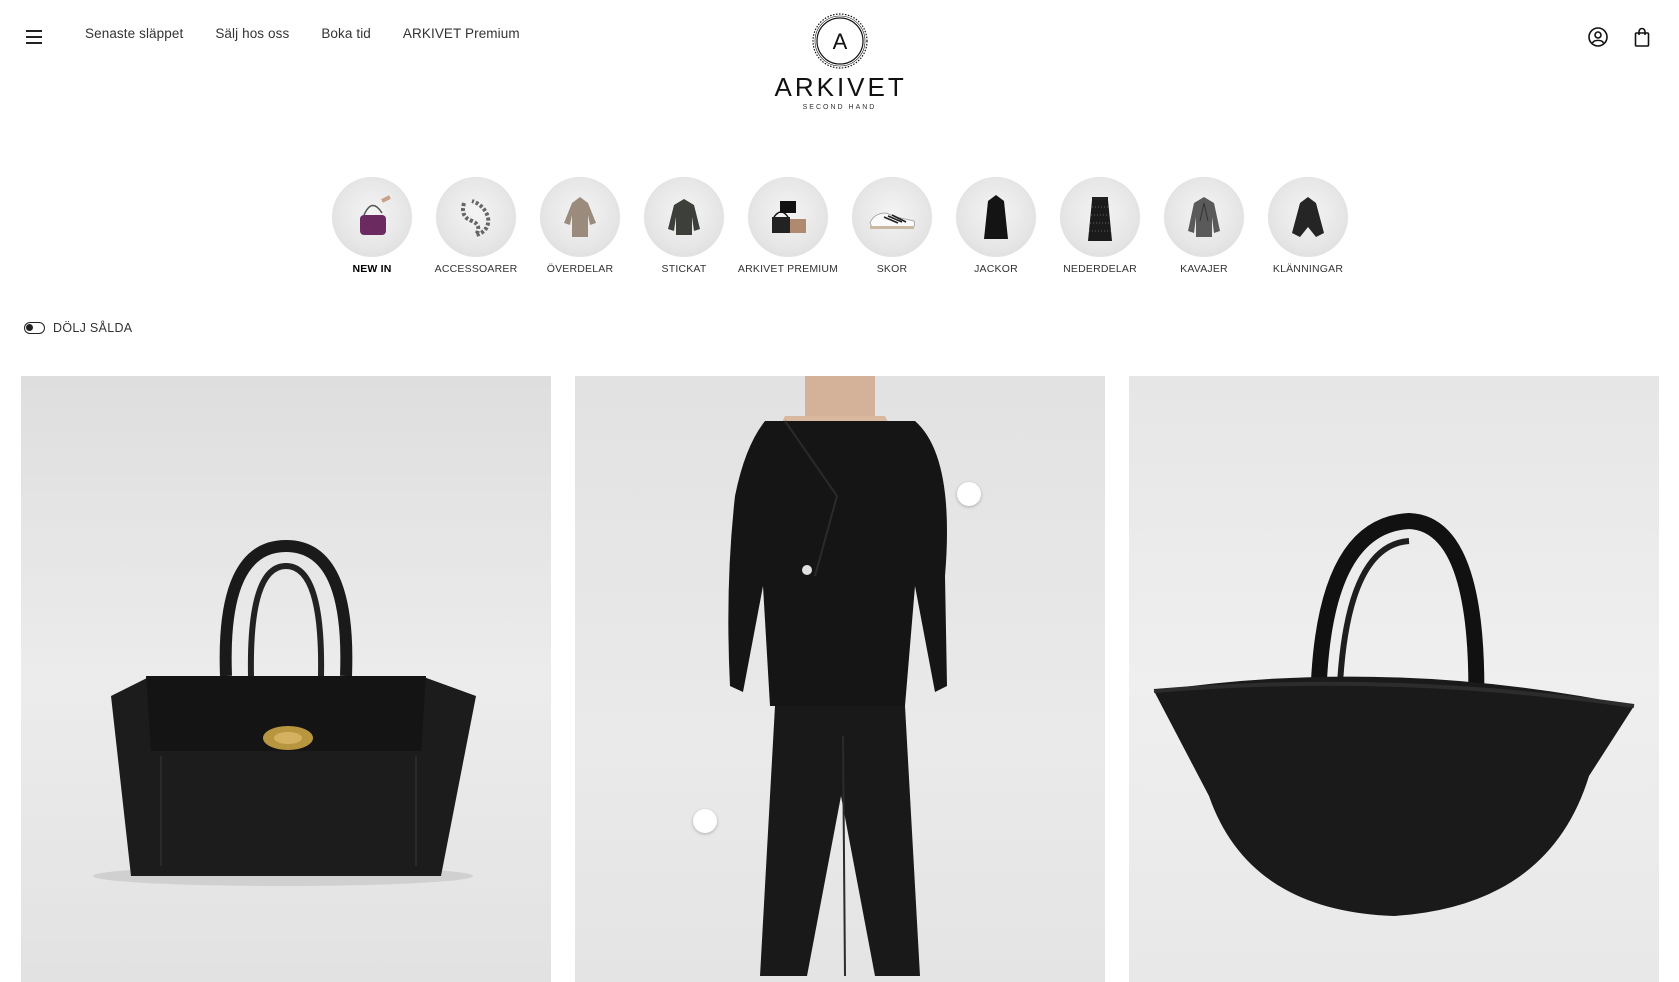  Describe the element at coordinates (996, 269) in the screenshot. I see `category-label: JACKOR` at that location.